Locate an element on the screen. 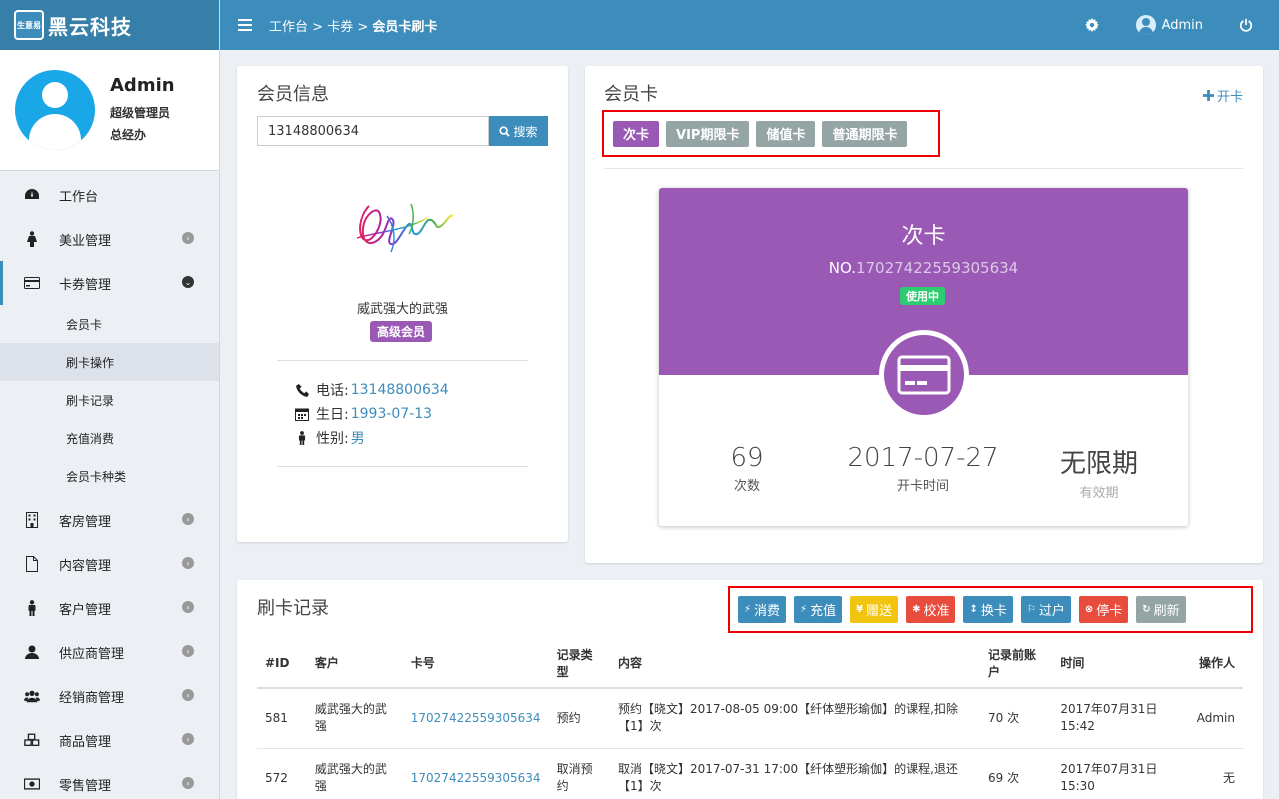  panel-title: 会员卡 is located at coordinates (631, 94).